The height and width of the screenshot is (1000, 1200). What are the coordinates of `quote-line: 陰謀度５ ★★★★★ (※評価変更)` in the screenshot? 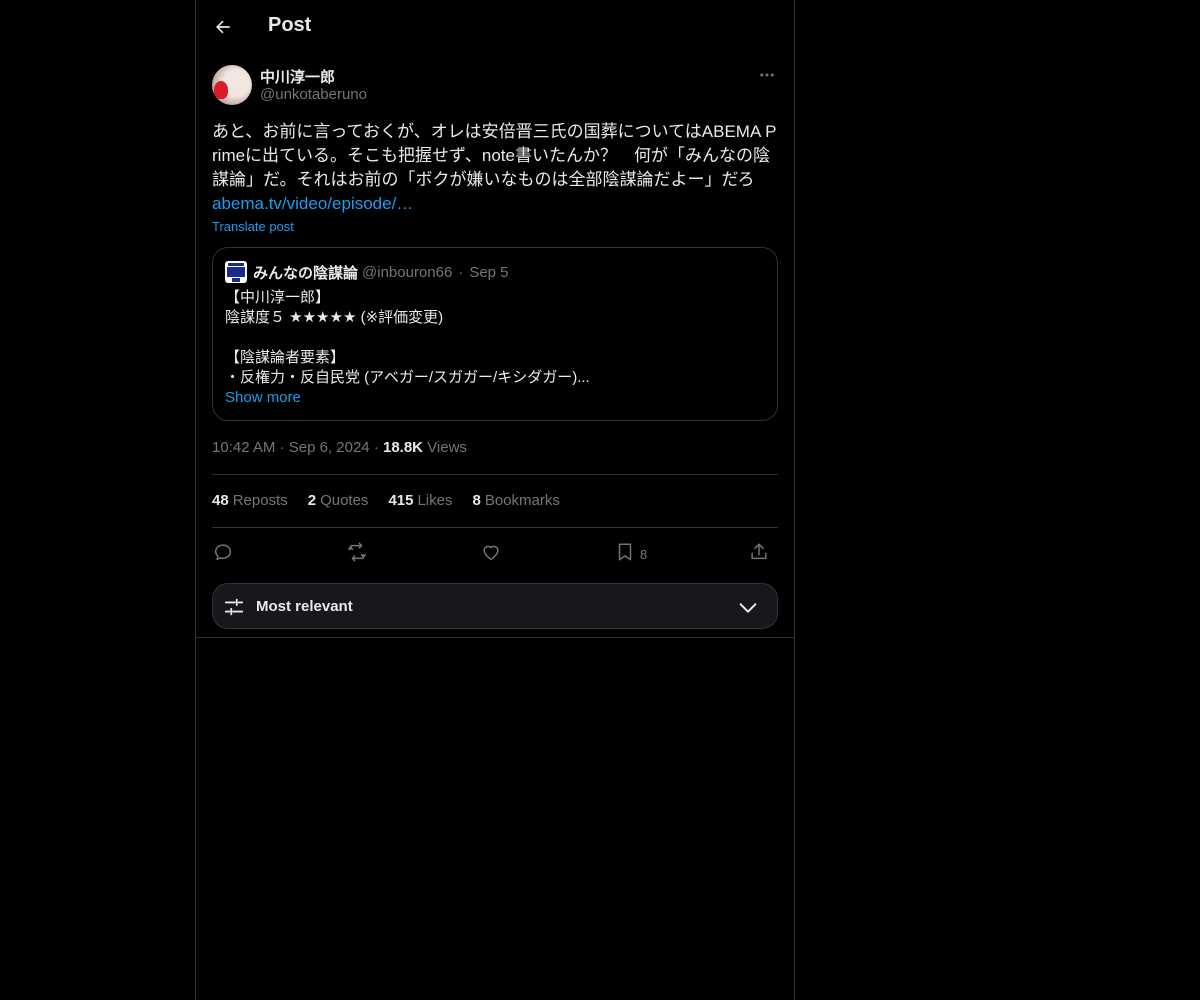 It's located at (334, 317).